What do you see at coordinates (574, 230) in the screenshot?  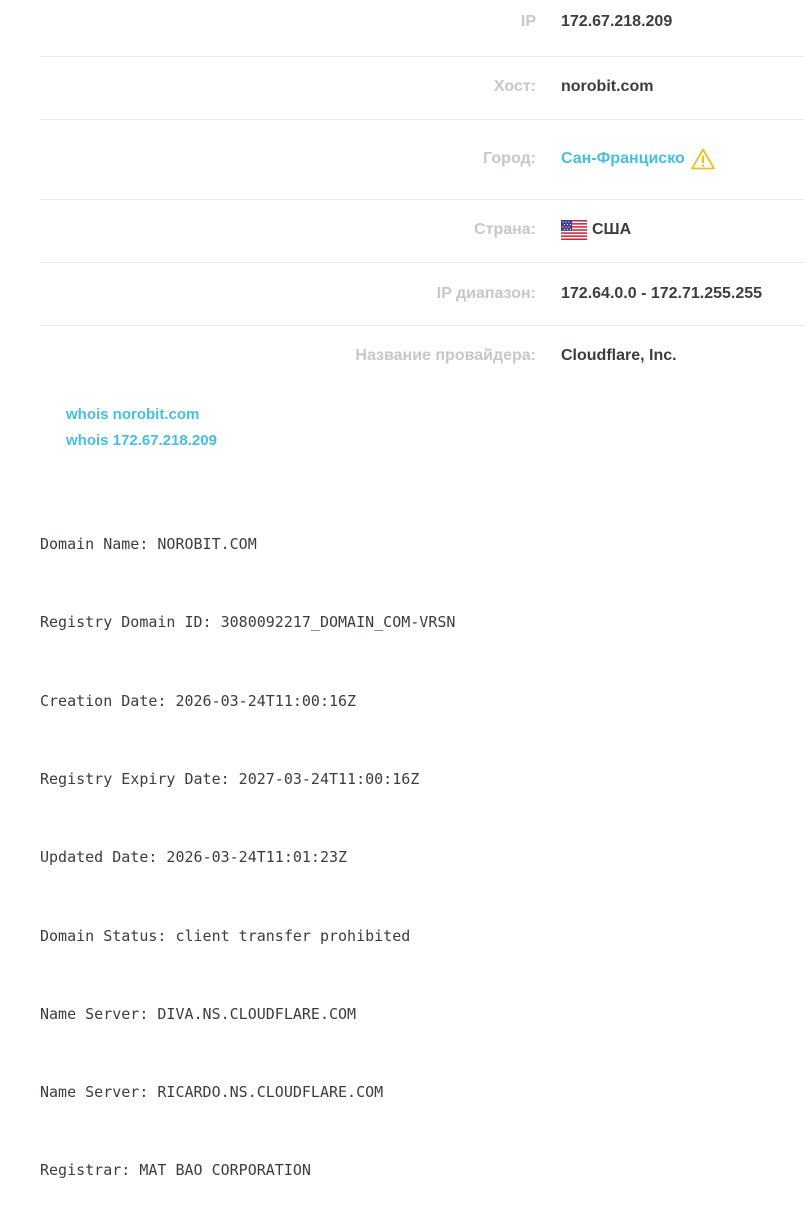 I see `us-flag-icon` at bounding box center [574, 230].